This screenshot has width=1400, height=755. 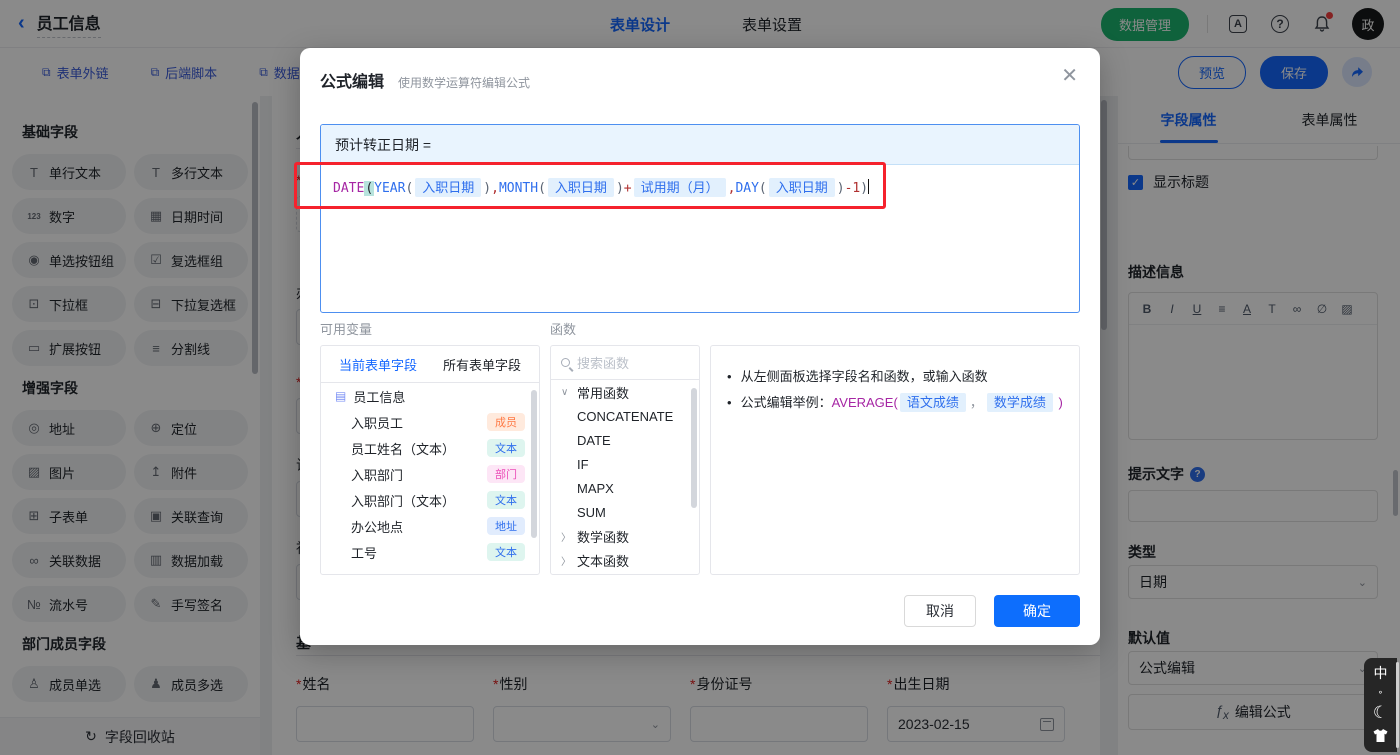 What do you see at coordinates (1069, 76) in the screenshot?
I see `close-icon: ✕` at bounding box center [1069, 76].